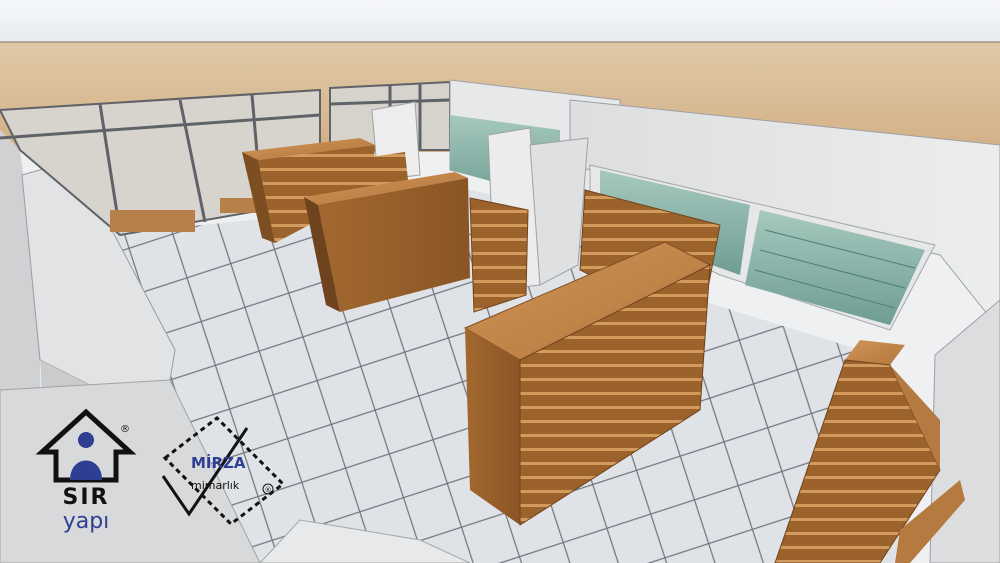 The image size is (1000, 563). Describe the element at coordinates (218, 462) in the screenshot. I see `mirza-logo-text: MİRZA` at that location.